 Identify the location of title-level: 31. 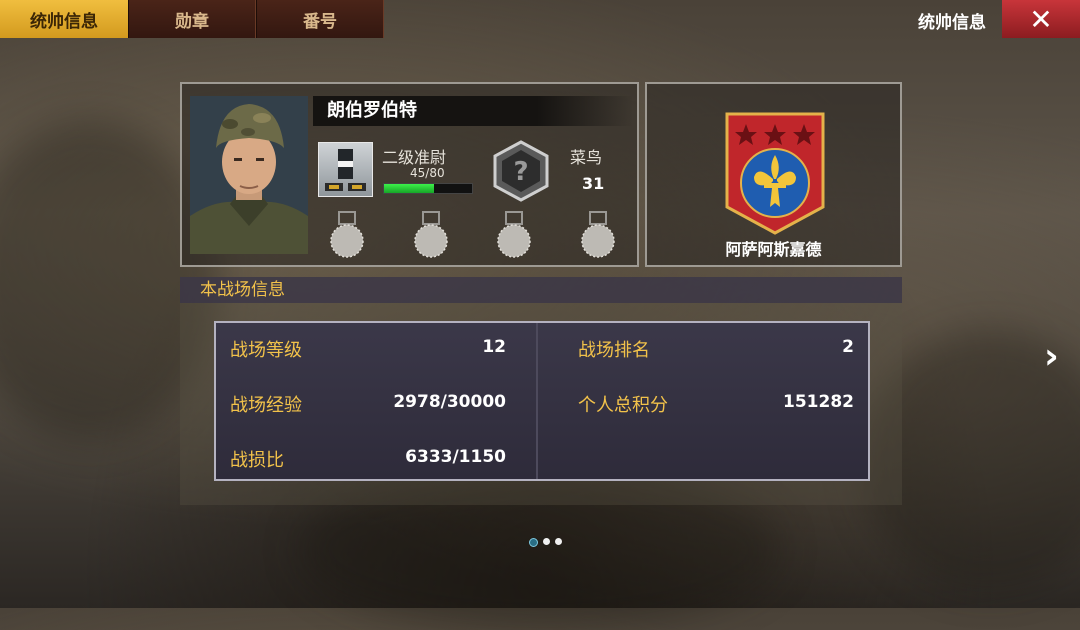
(593, 183).